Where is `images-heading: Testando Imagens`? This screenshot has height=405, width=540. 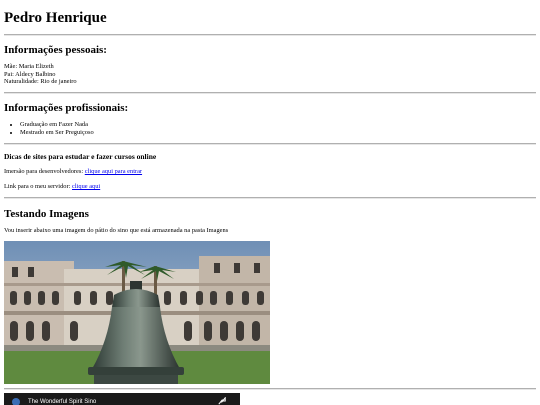 images-heading: Testando Imagens is located at coordinates (46, 214).